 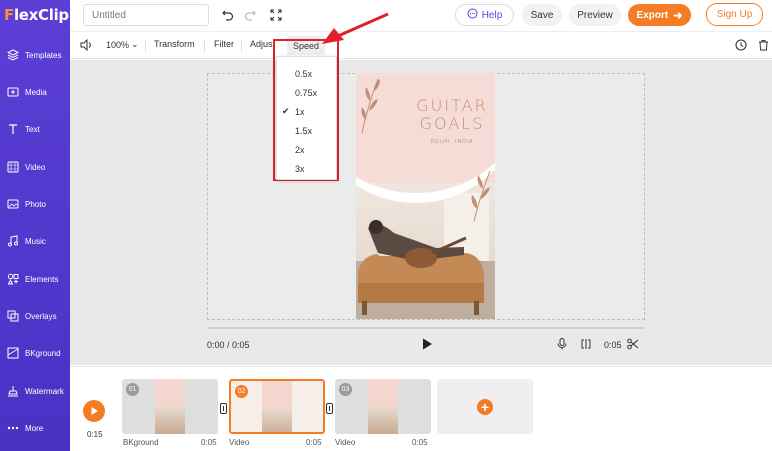 I want to click on music-icon, so click(x=13, y=241).